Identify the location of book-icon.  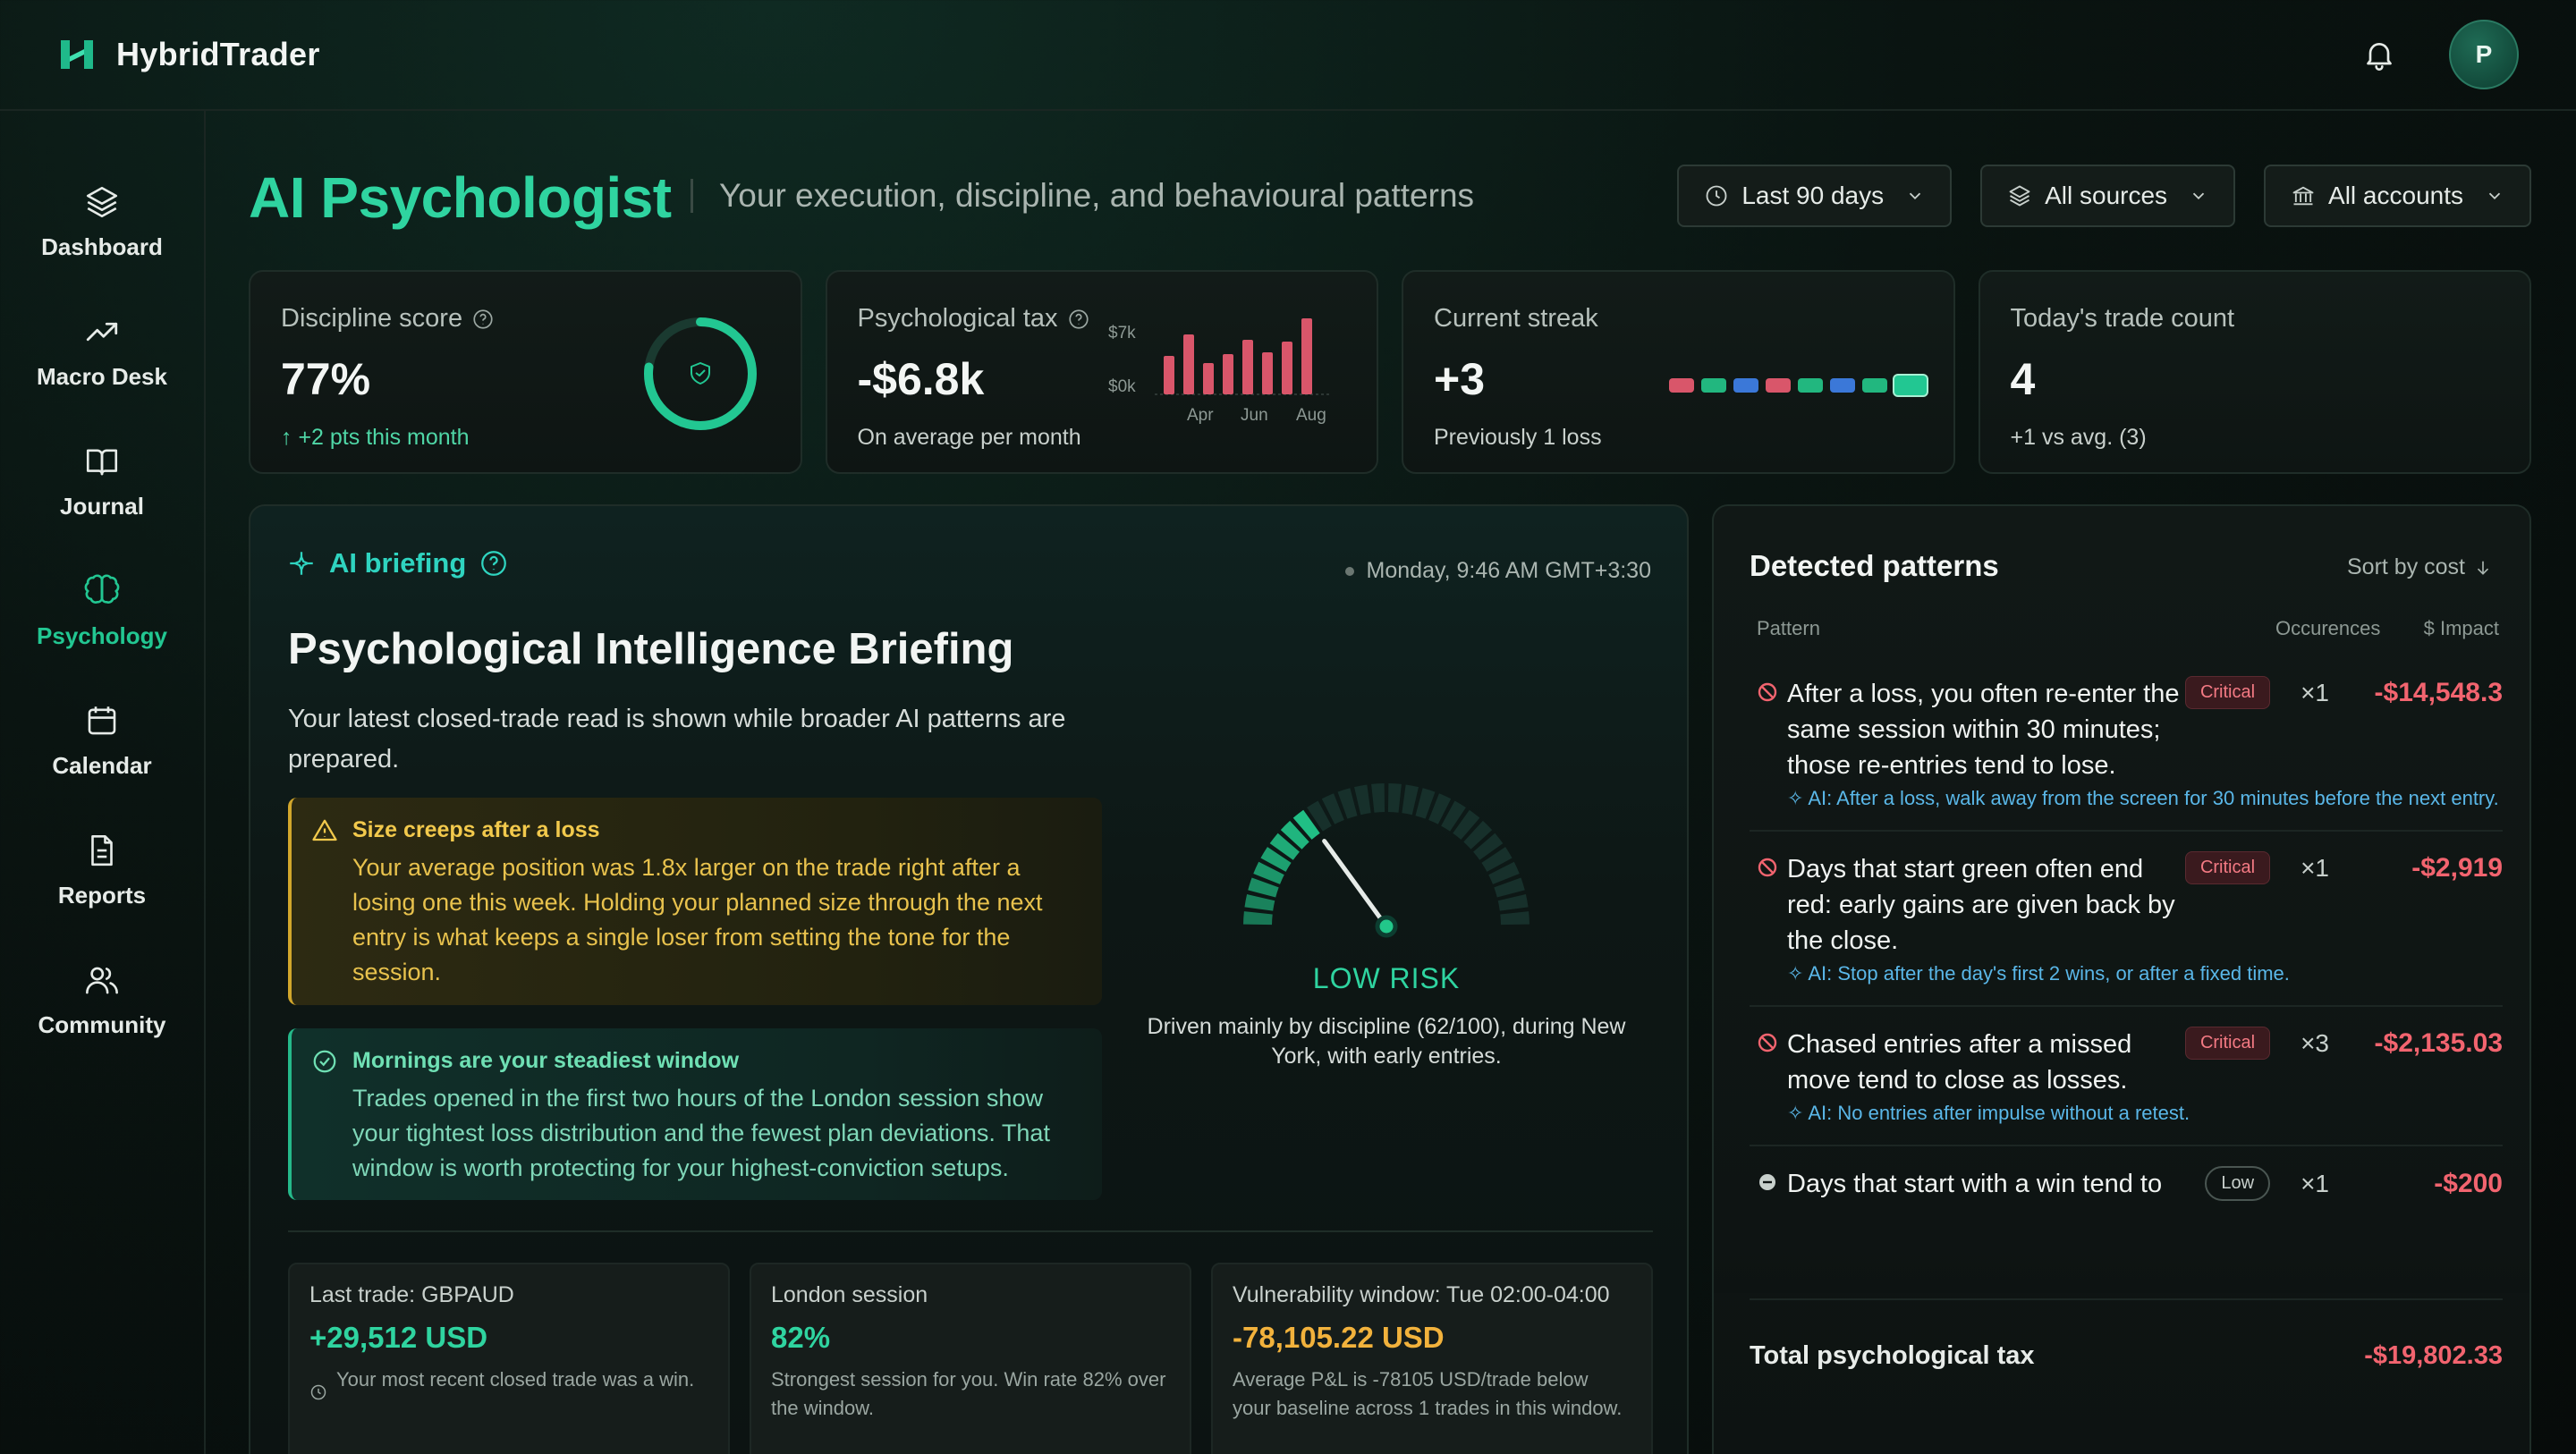
(102, 463).